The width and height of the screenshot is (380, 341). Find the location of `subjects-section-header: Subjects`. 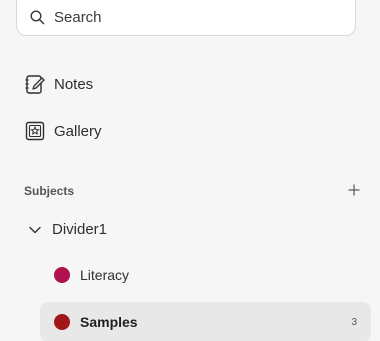

subjects-section-header: Subjects is located at coordinates (194, 192).